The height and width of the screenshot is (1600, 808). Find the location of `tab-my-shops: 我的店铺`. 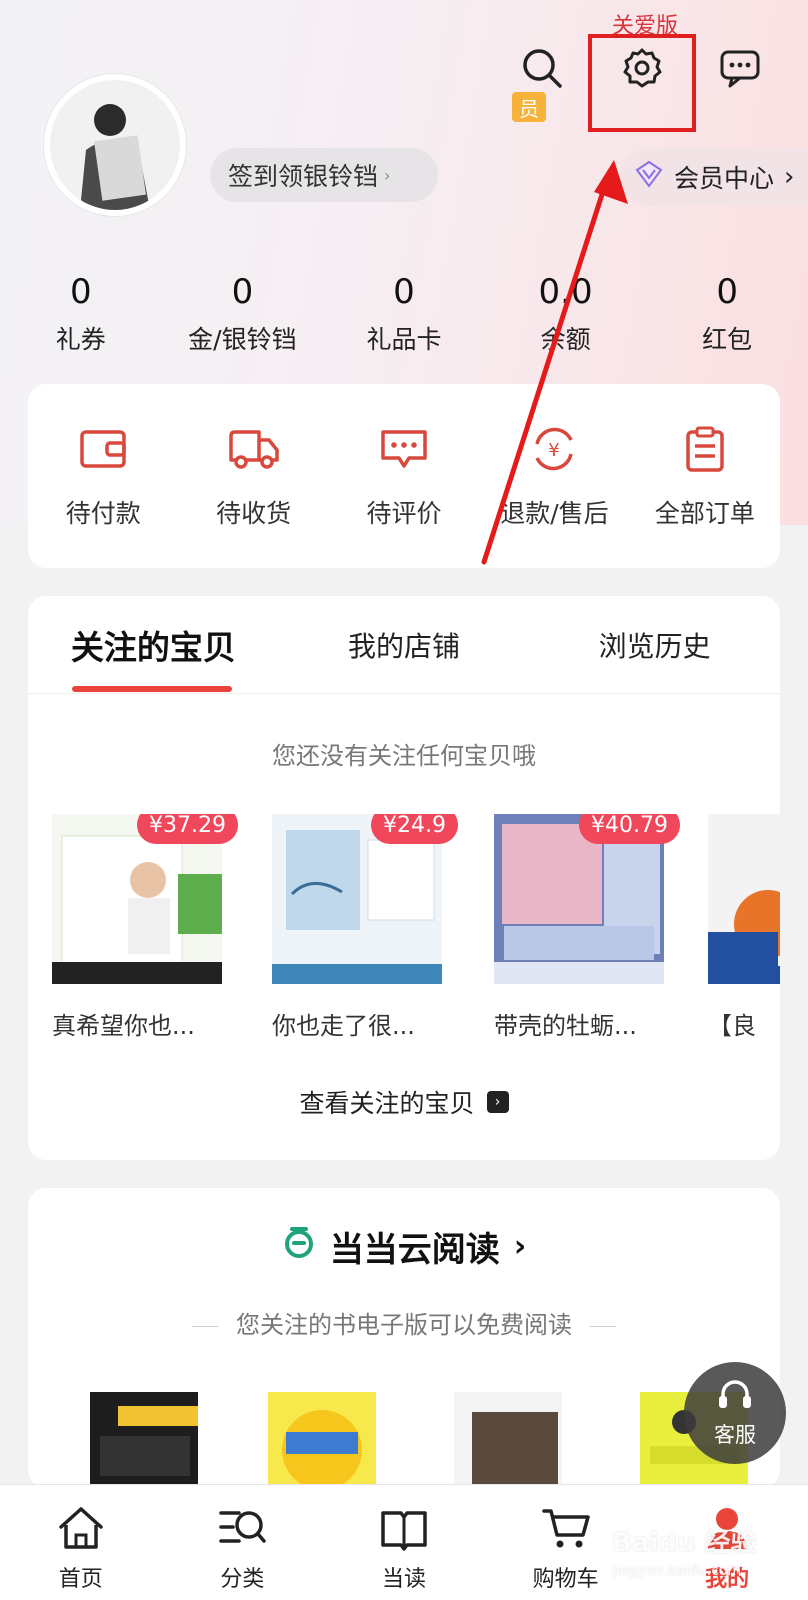

tab-my-shops: 我的店铺 is located at coordinates (404, 644).